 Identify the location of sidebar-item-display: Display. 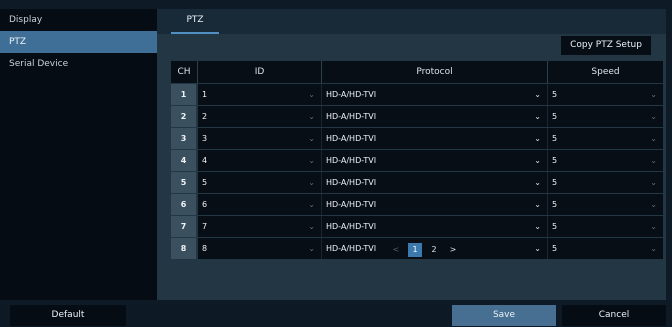
(78, 20).